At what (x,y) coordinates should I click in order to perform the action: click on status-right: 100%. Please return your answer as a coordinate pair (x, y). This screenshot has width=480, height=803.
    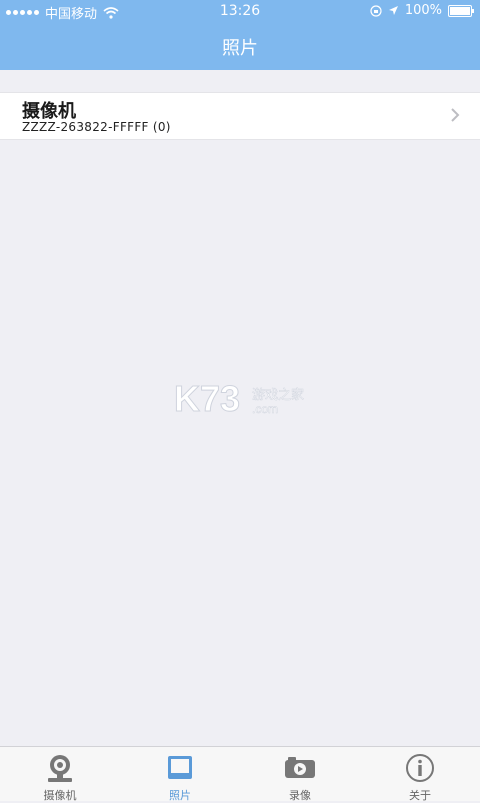
    Looking at the image, I should click on (422, 10).